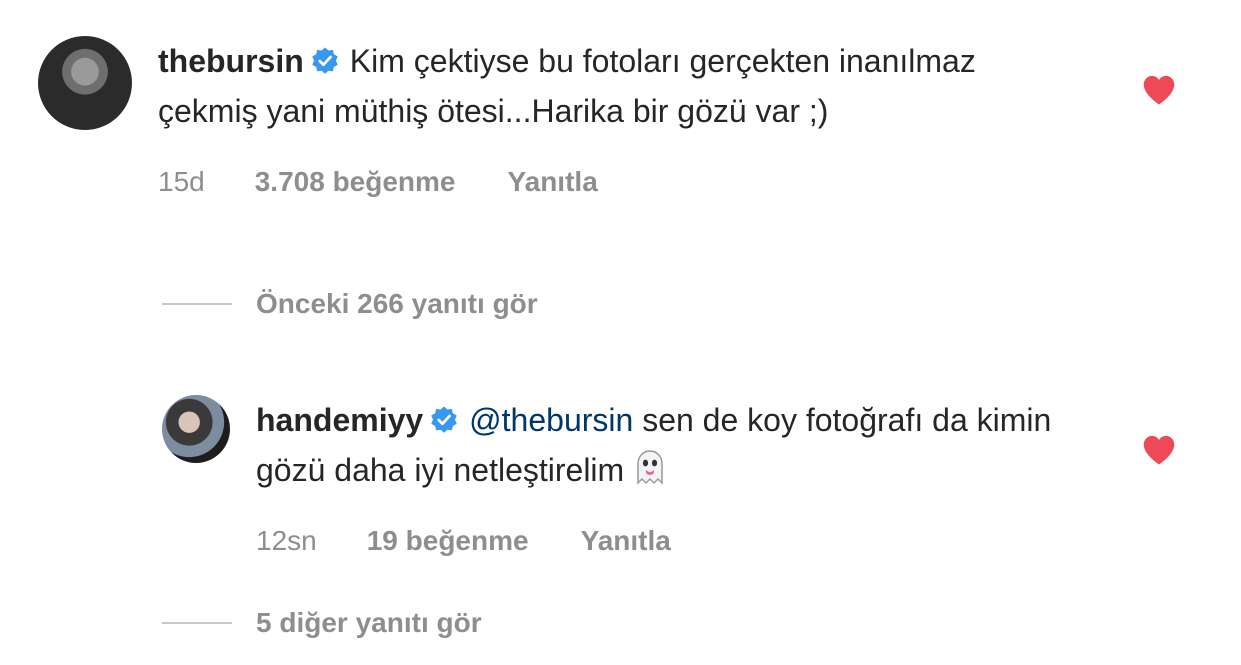 This screenshot has width=1241, height=665. What do you see at coordinates (339, 420) in the screenshot?
I see `username: handemiyy` at bounding box center [339, 420].